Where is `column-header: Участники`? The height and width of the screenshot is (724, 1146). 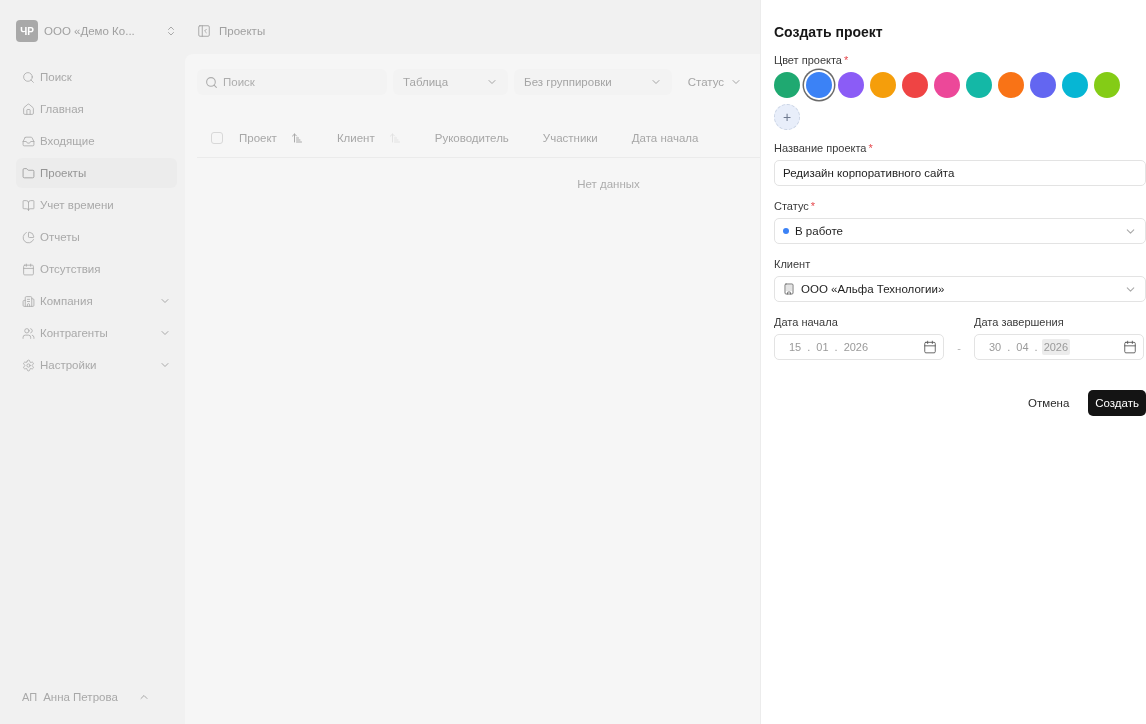 column-header: Участники is located at coordinates (570, 137).